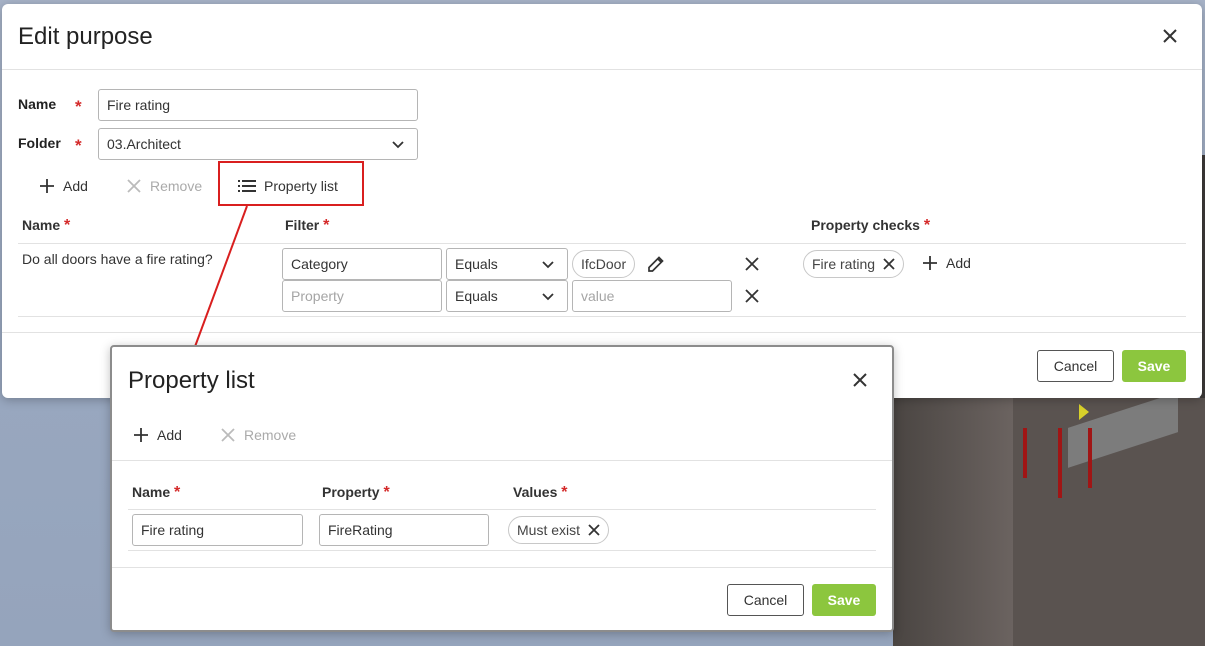 The width and height of the screenshot is (1205, 646). Describe the element at coordinates (258, 144) in the screenshot. I see `folder-select: 03.Architect` at that location.